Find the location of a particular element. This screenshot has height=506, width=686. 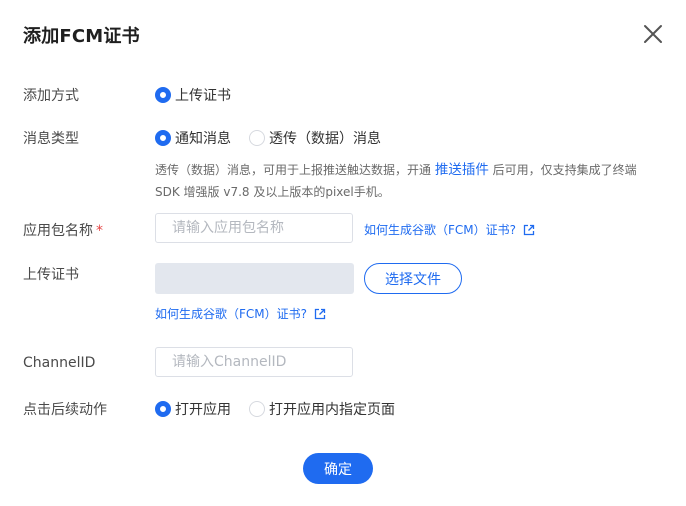

radio-label: 通知消息 is located at coordinates (203, 139).